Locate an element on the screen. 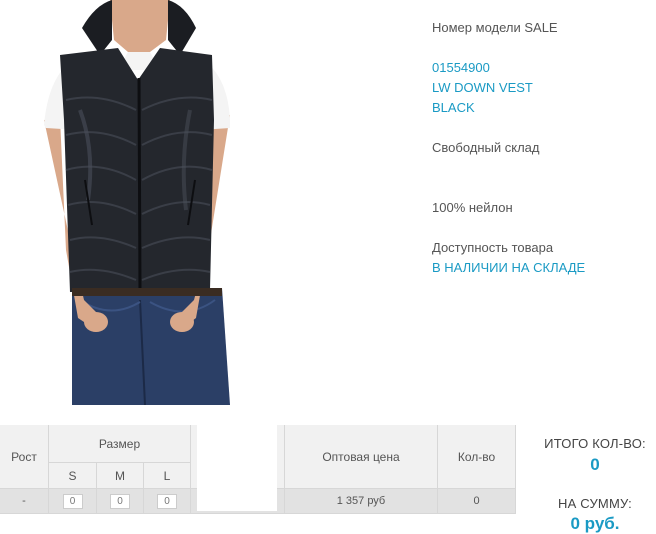  total-count-label: ИТОГО КОЛ-ВО: is located at coordinates (595, 443).